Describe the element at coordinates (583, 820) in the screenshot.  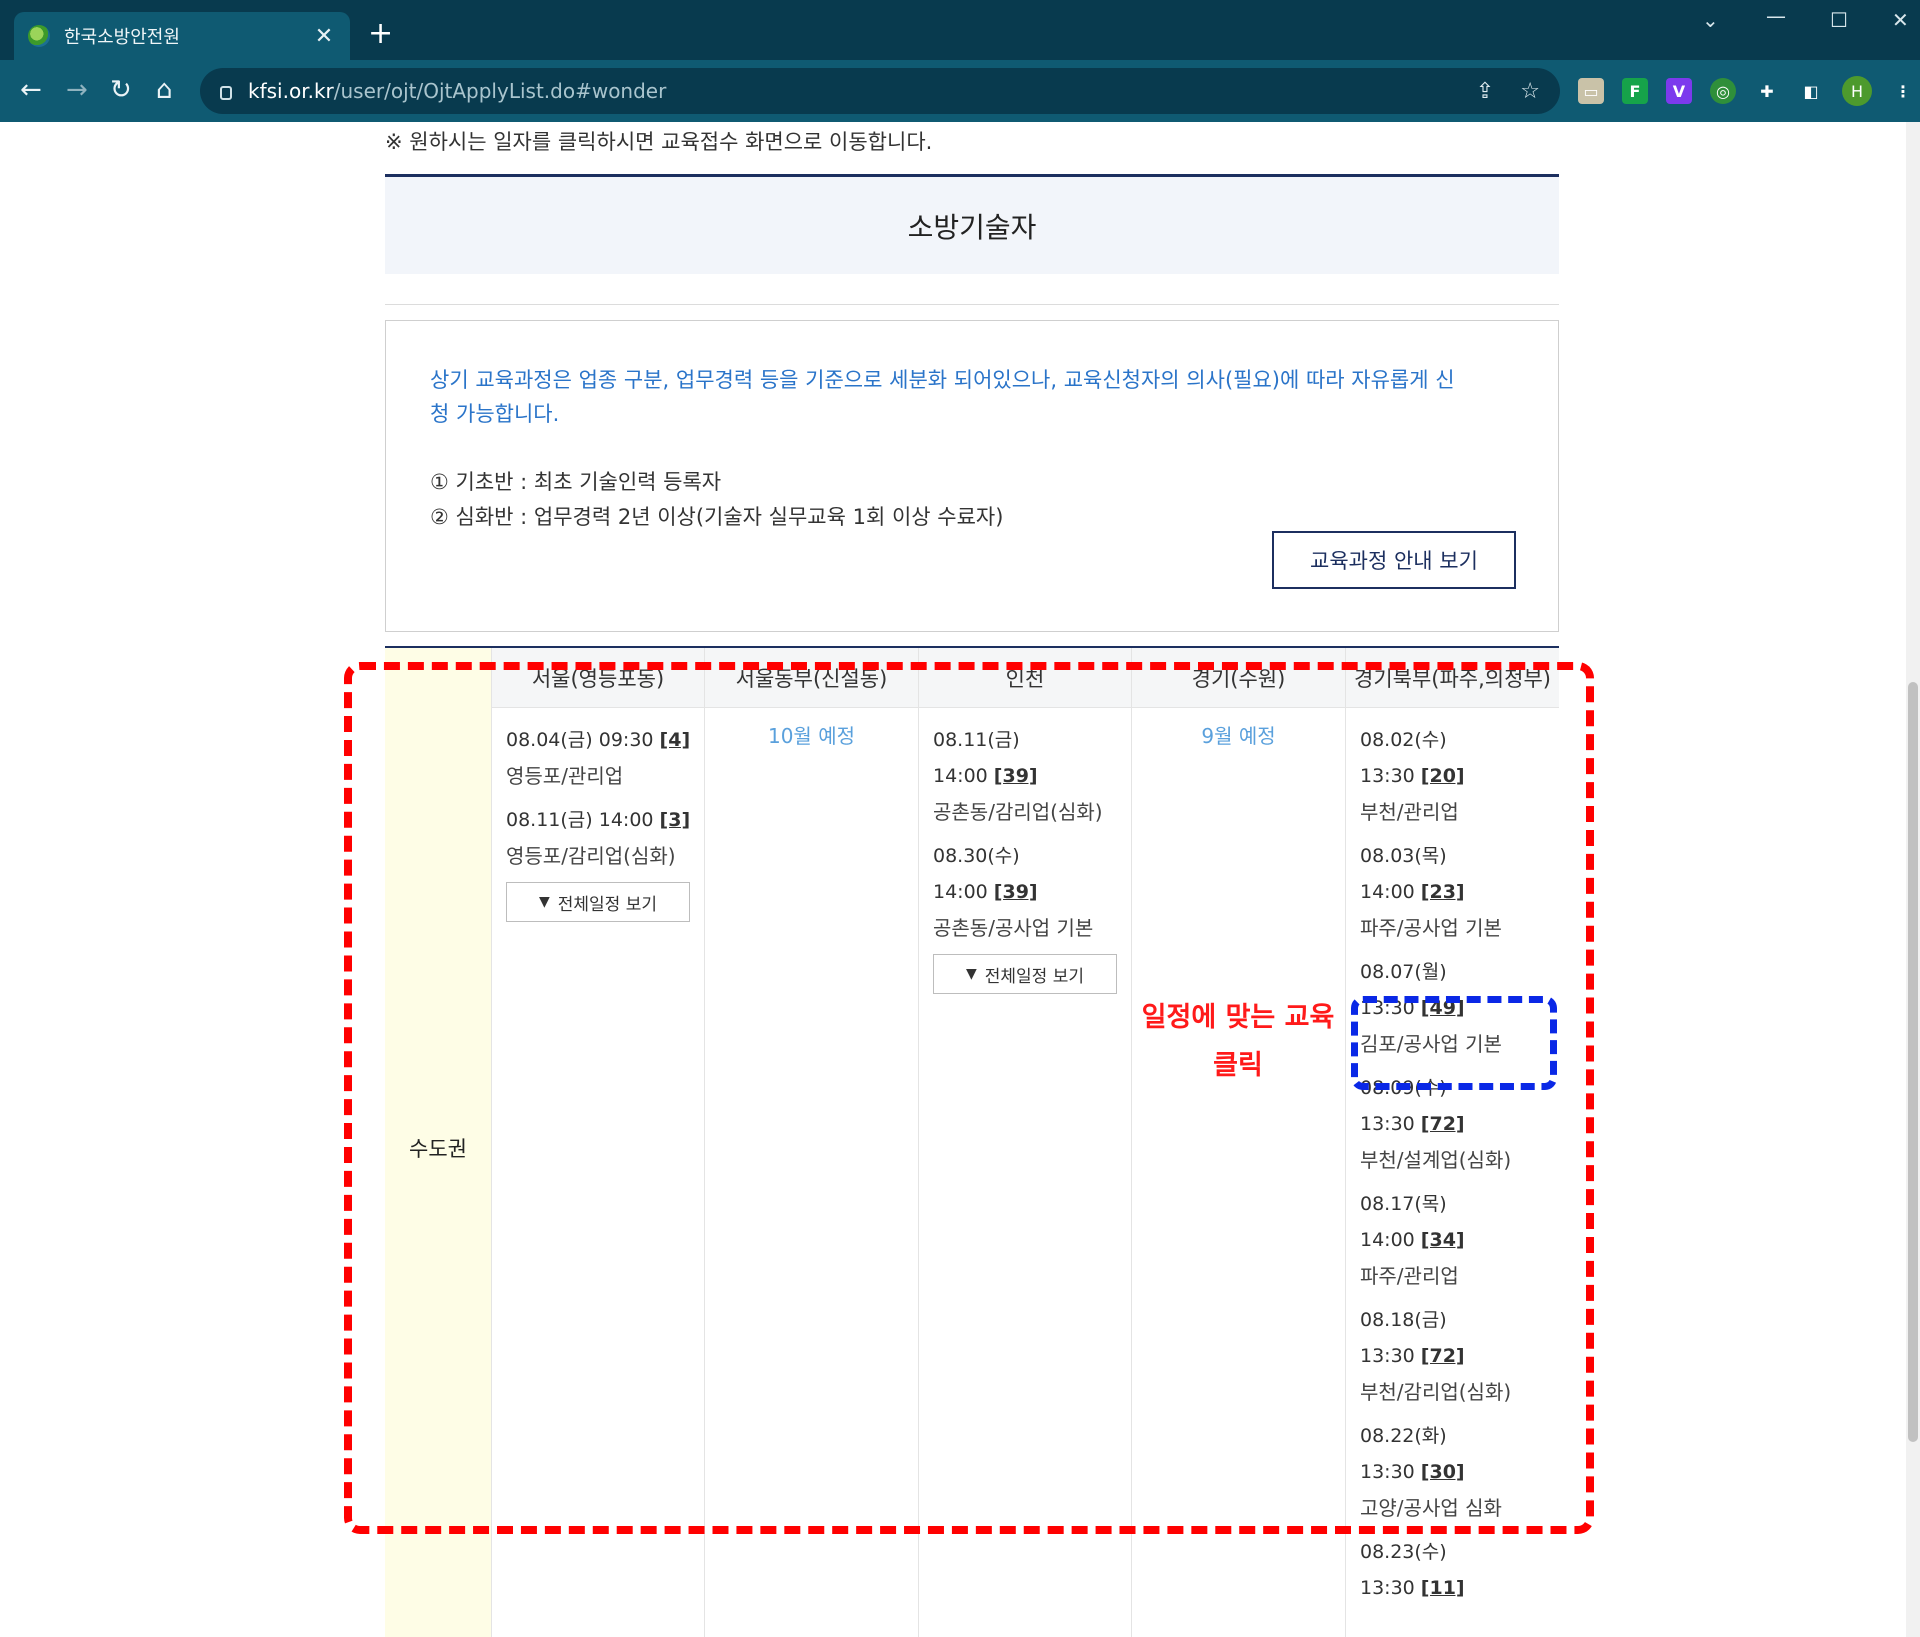
I see `entry-datetime: 08.11(금) 14:00` at that location.